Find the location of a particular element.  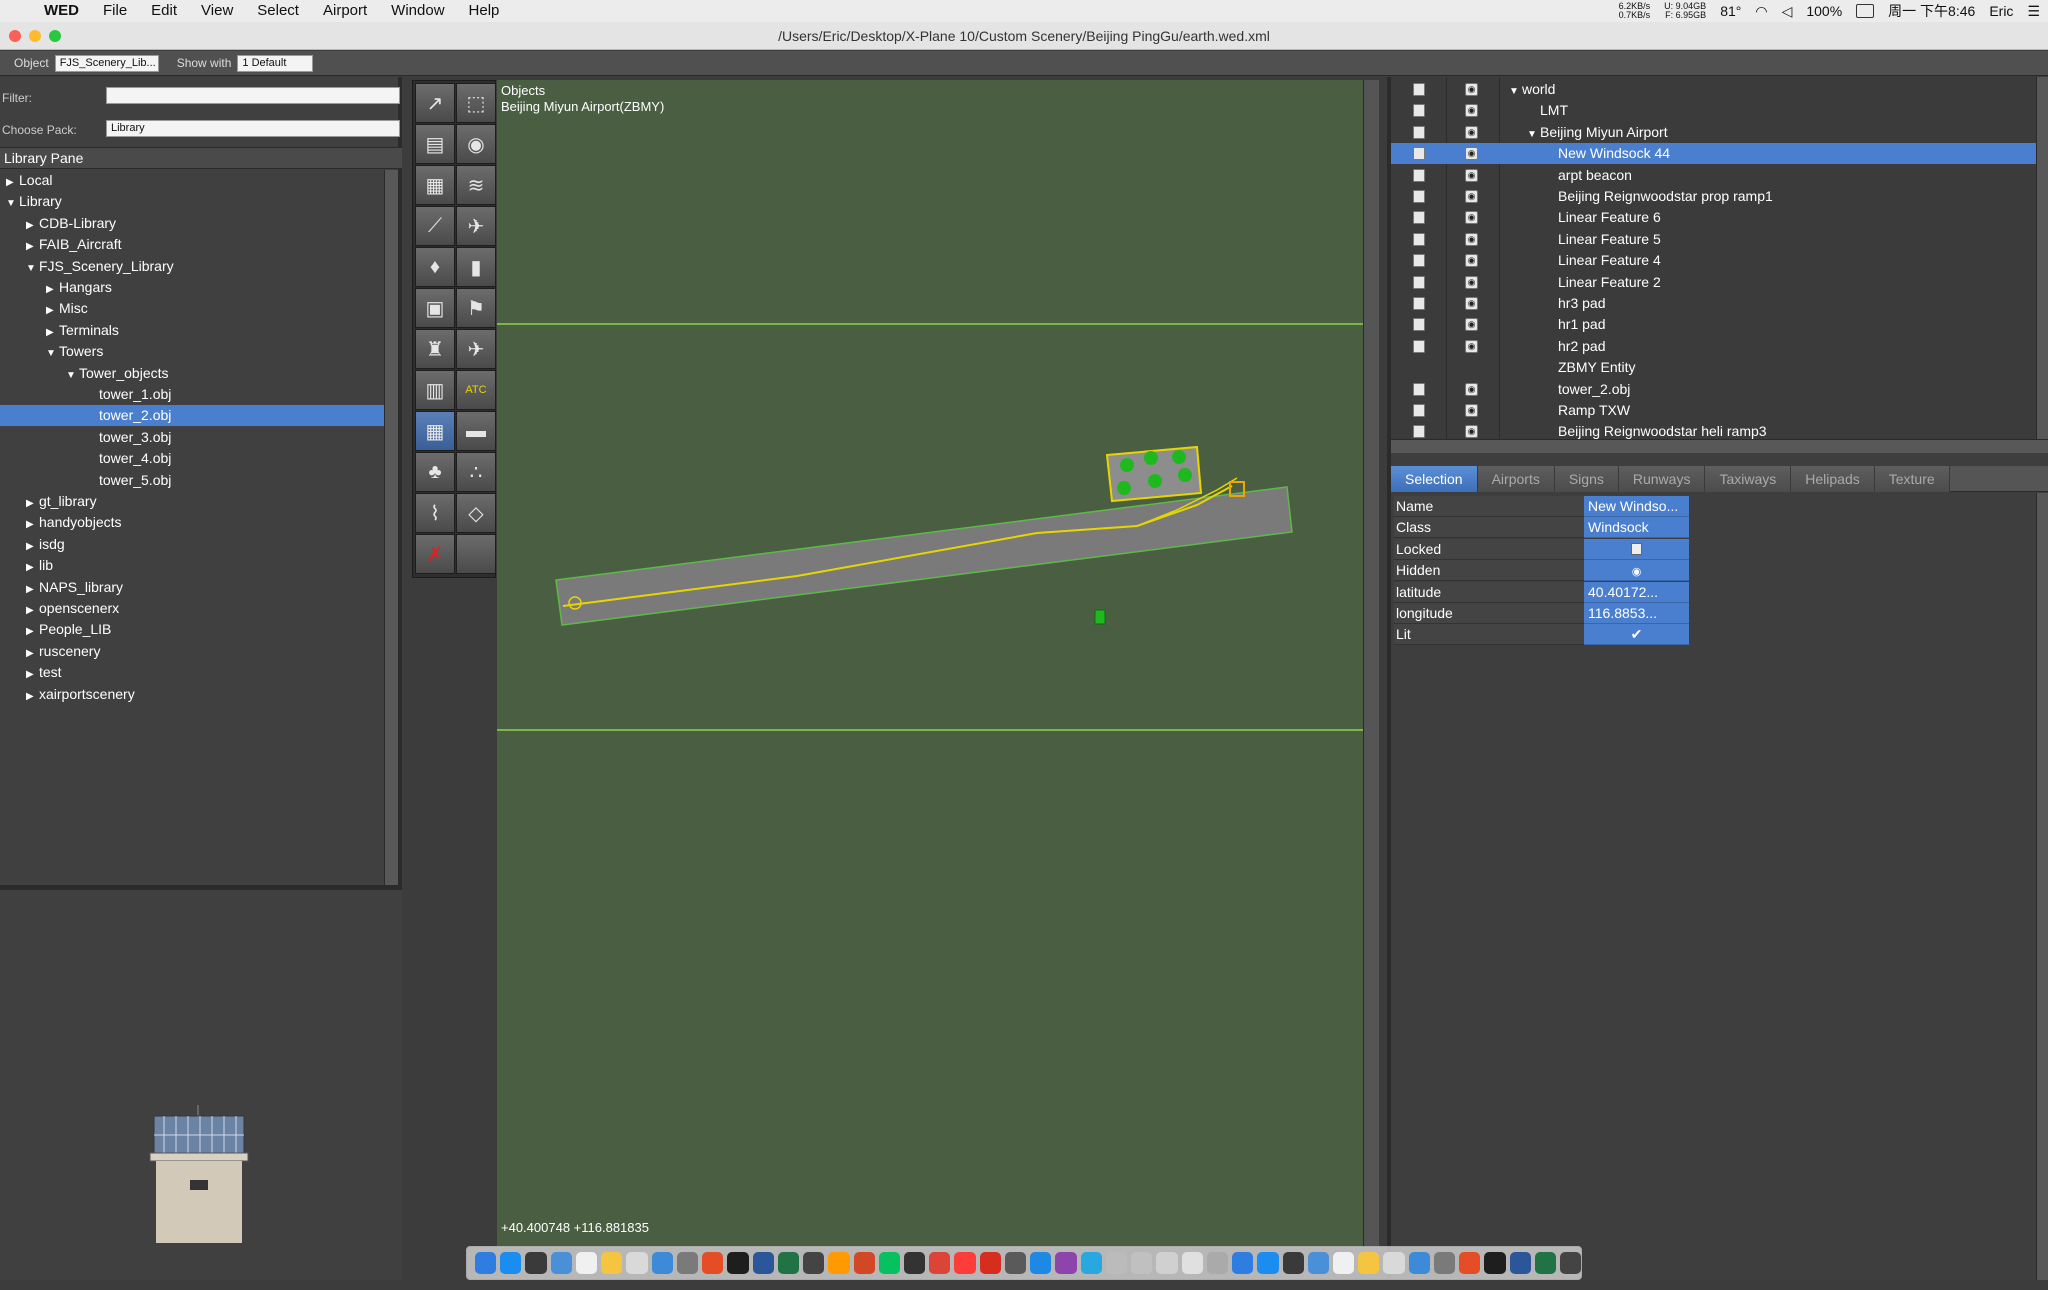

close-icon is located at coordinates (15, 36).